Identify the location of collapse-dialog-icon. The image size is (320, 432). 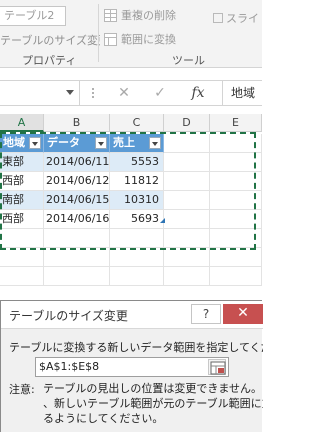
(218, 368).